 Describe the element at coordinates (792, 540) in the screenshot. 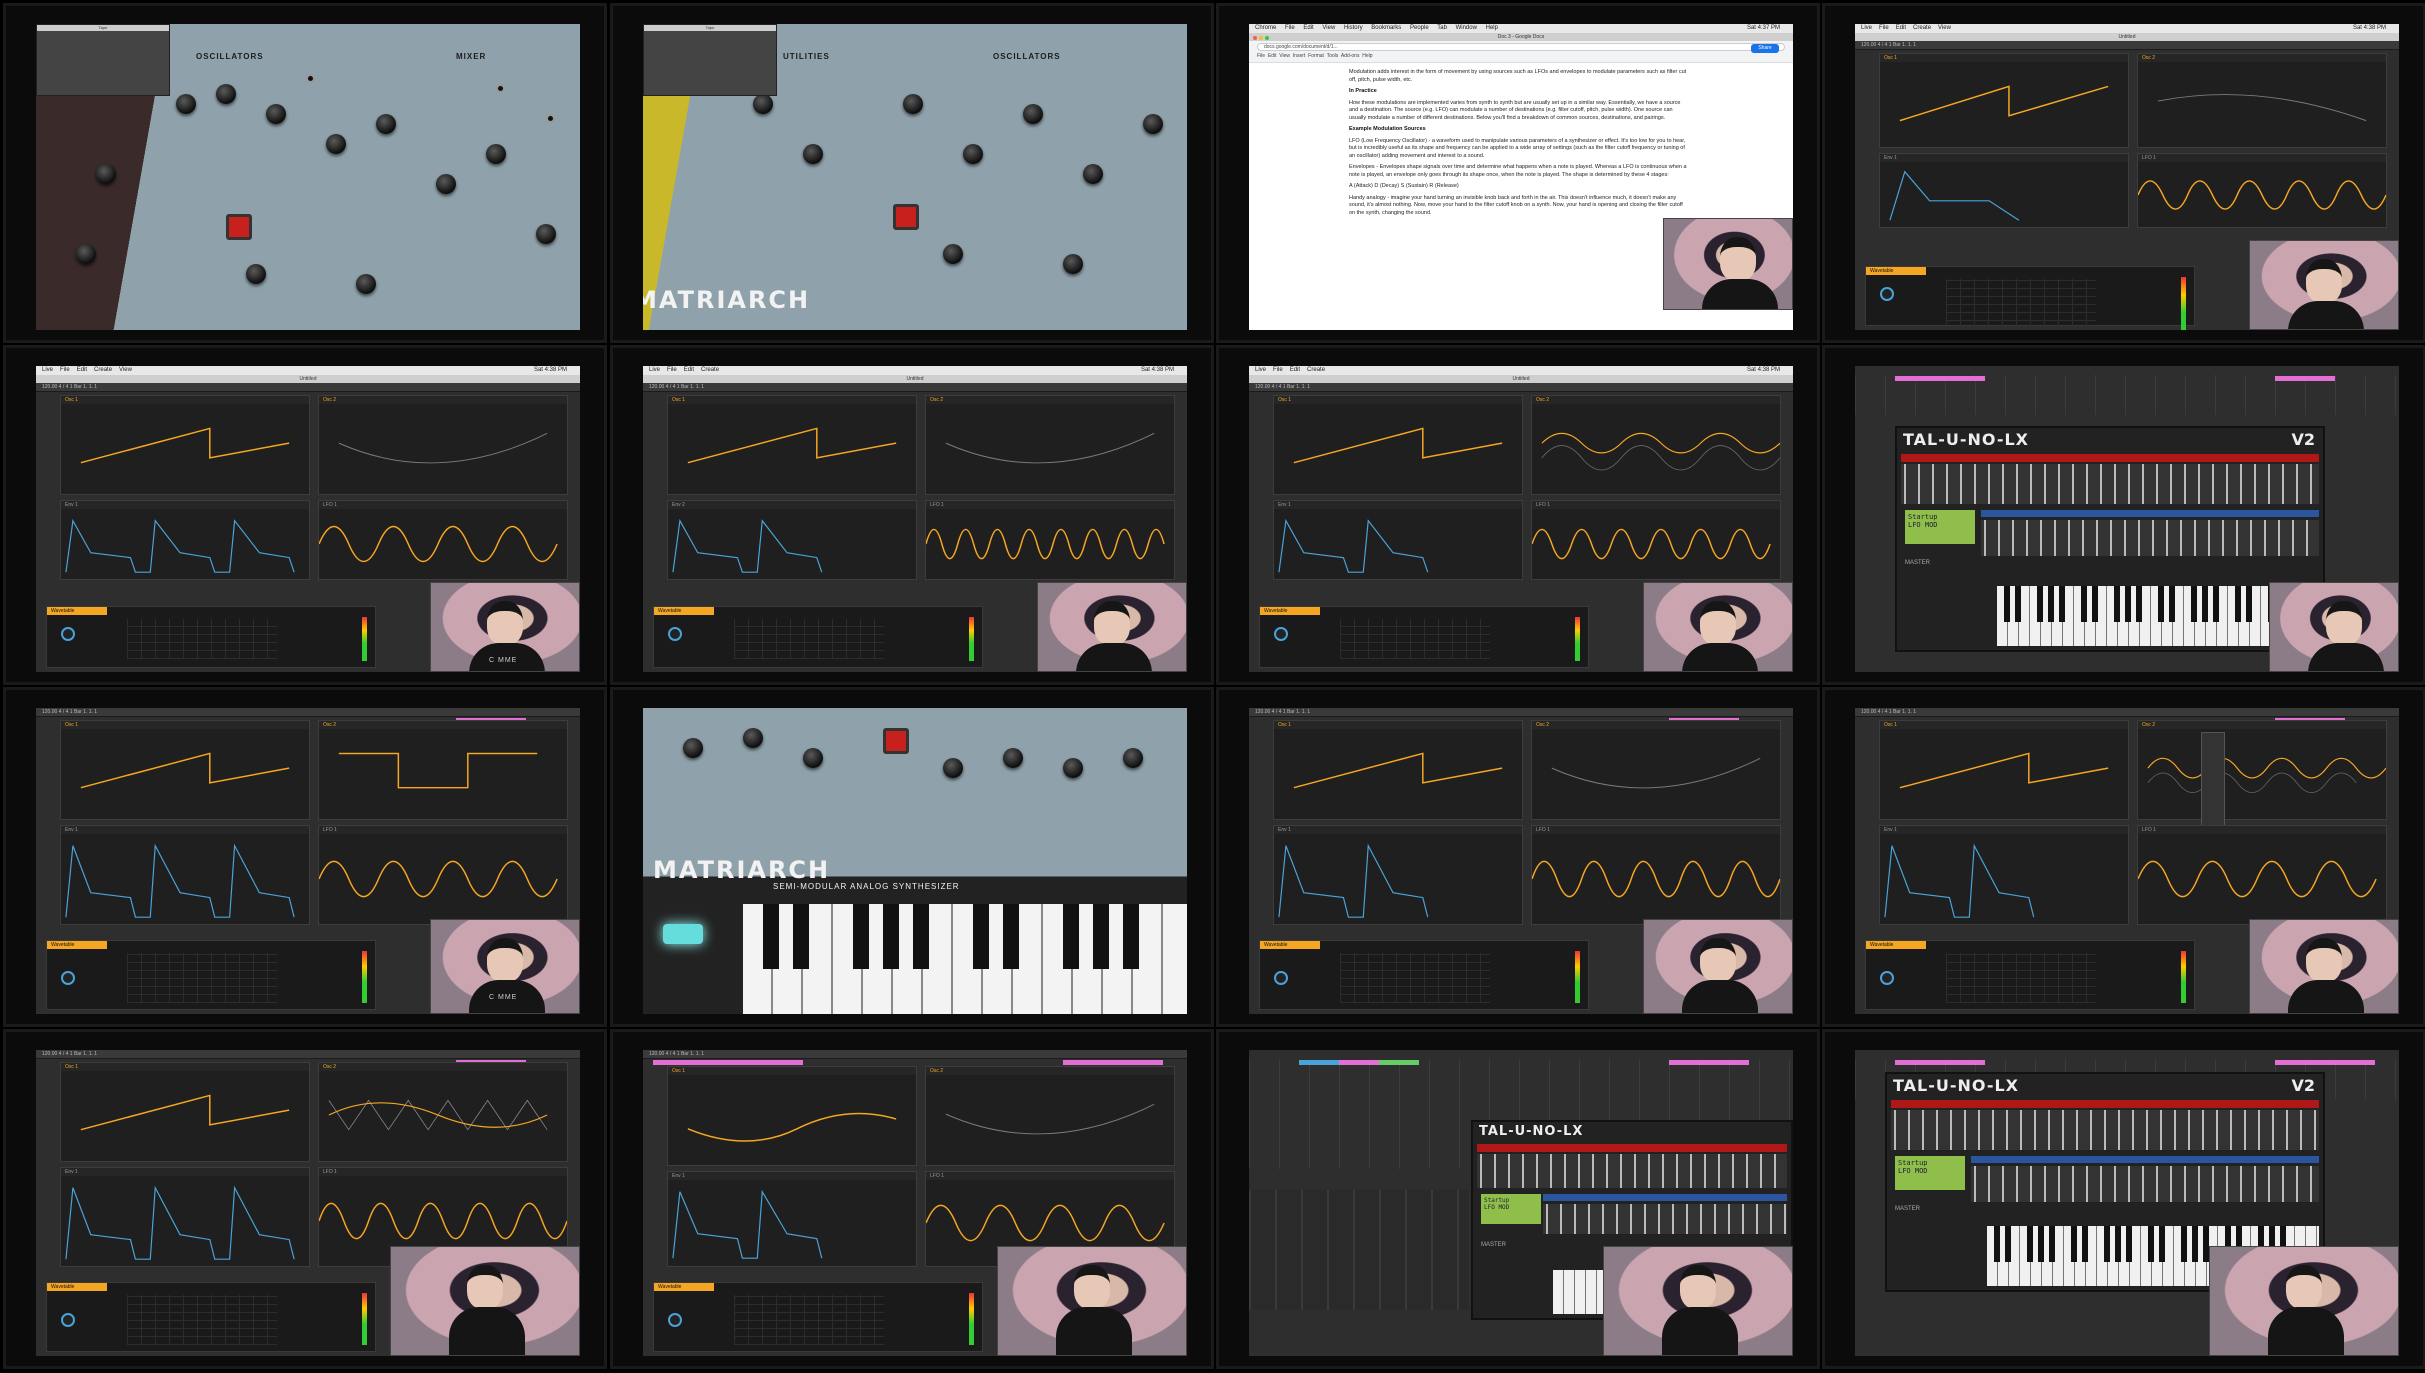

I see `env-panel: Env 2` at that location.